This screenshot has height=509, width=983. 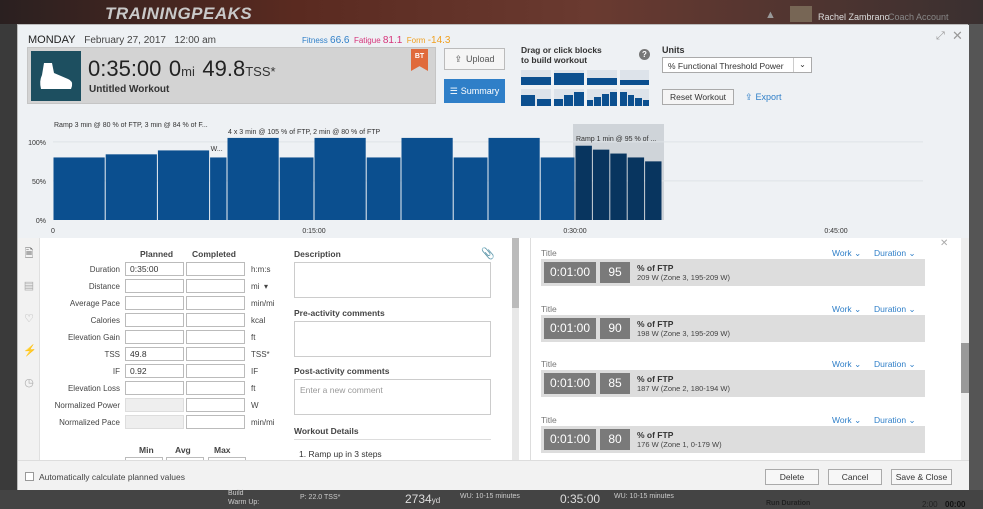 I want to click on help-icon: ?, so click(x=644, y=54).